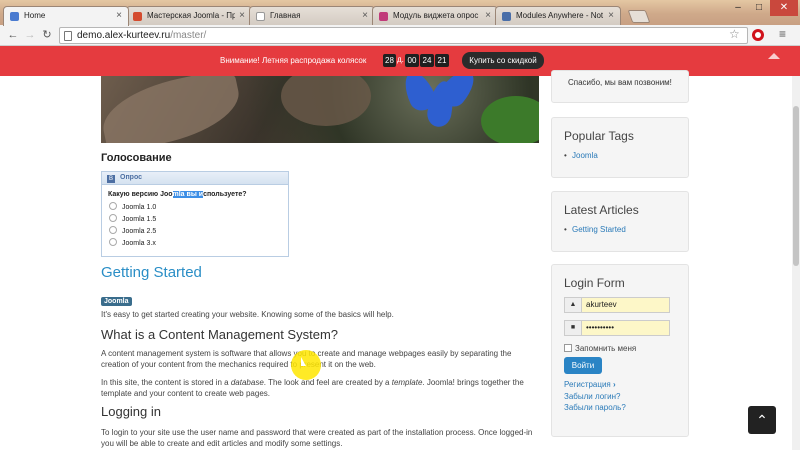 This screenshot has height=450, width=800. What do you see at coordinates (592, 396) in the screenshot?
I see `forgot-login-link: Забыли логин?` at bounding box center [592, 396].